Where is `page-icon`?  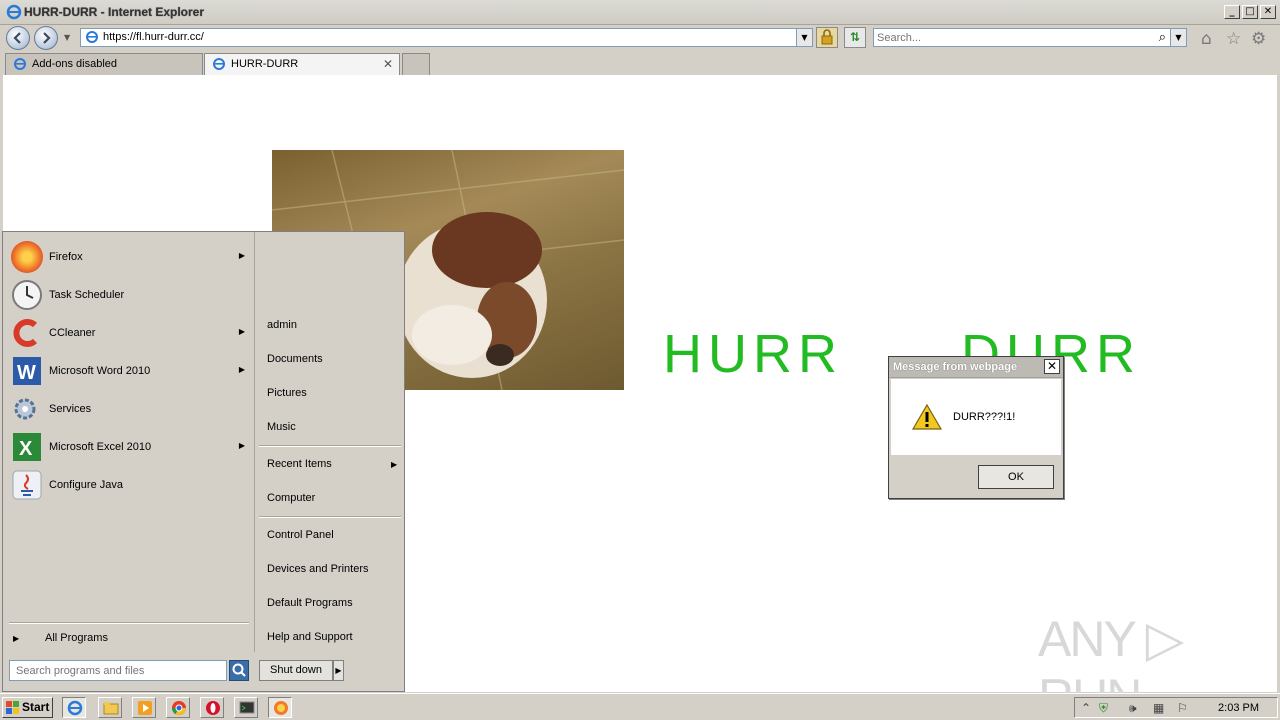 page-icon is located at coordinates (92, 37).